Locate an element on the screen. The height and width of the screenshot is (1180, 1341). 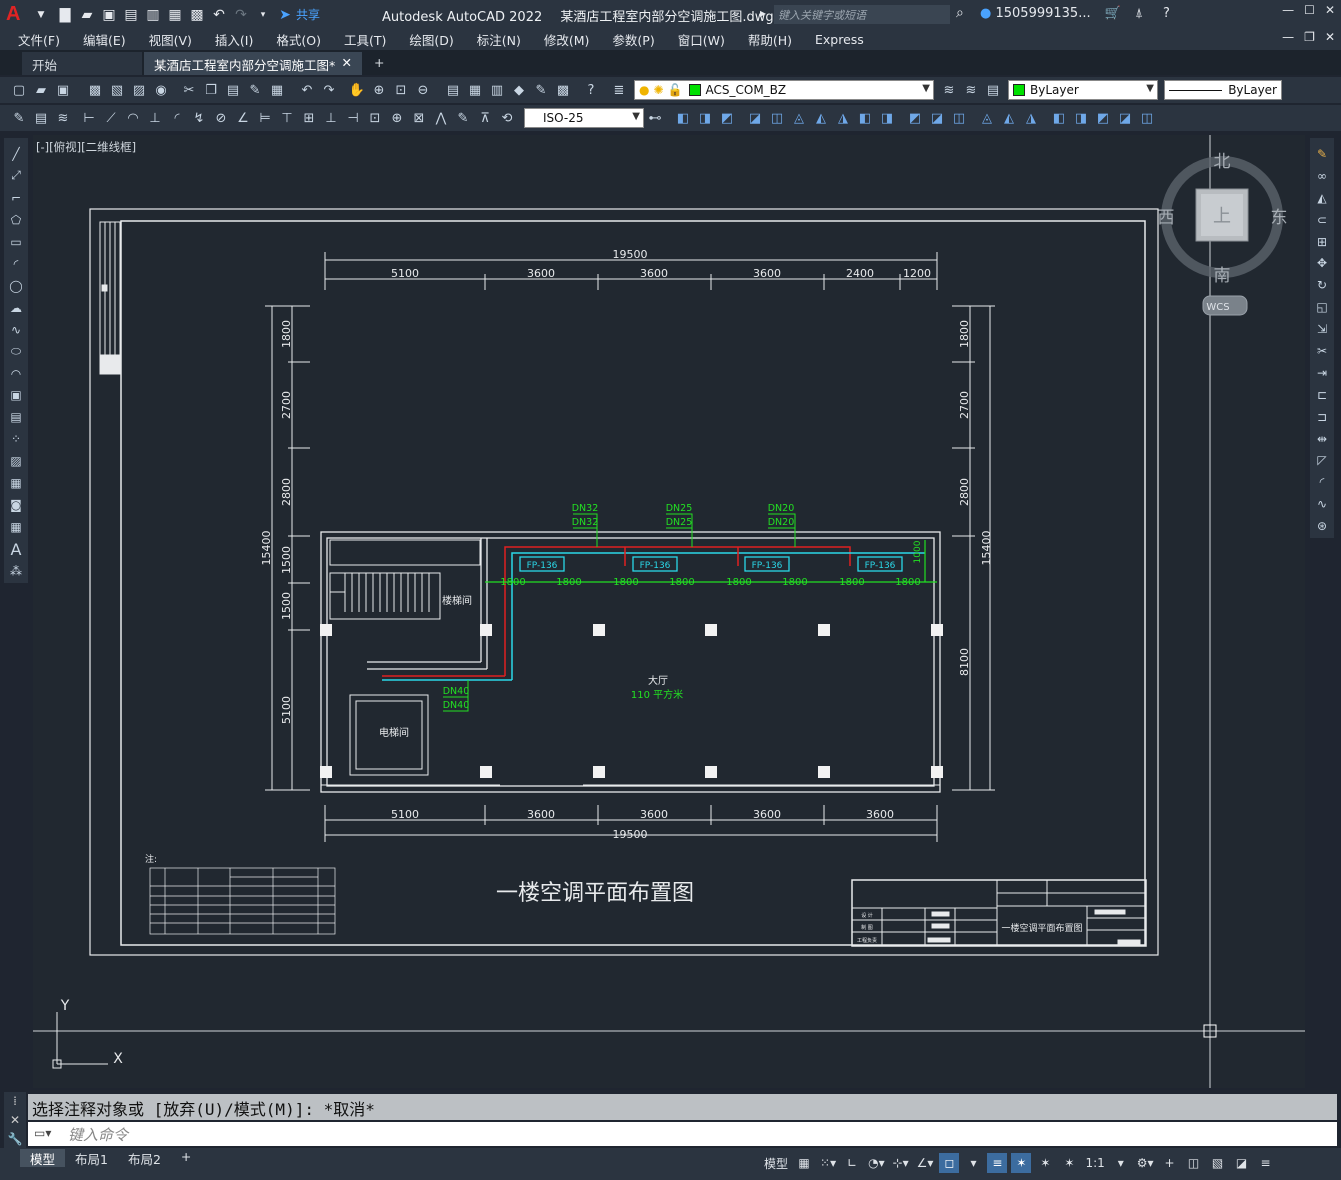
copy-object-icon: ∞ is located at coordinates (1322, 176).